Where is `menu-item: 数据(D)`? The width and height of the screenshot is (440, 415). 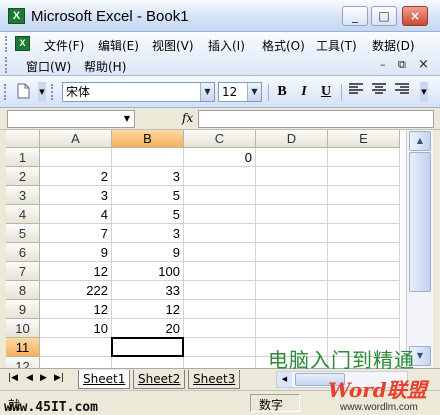 menu-item: 数据(D) is located at coordinates (393, 45).